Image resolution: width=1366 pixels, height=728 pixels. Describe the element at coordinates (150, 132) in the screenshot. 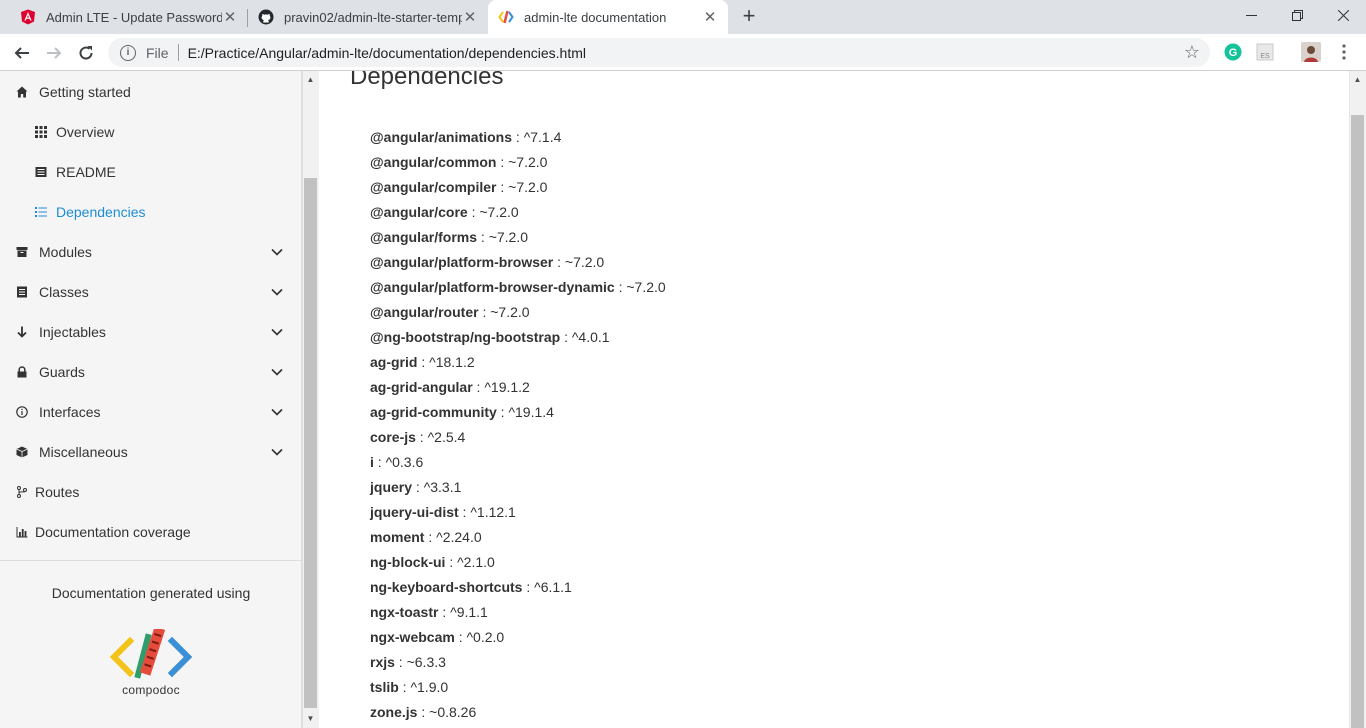

I see `sidebar-item-overview: Overview` at that location.